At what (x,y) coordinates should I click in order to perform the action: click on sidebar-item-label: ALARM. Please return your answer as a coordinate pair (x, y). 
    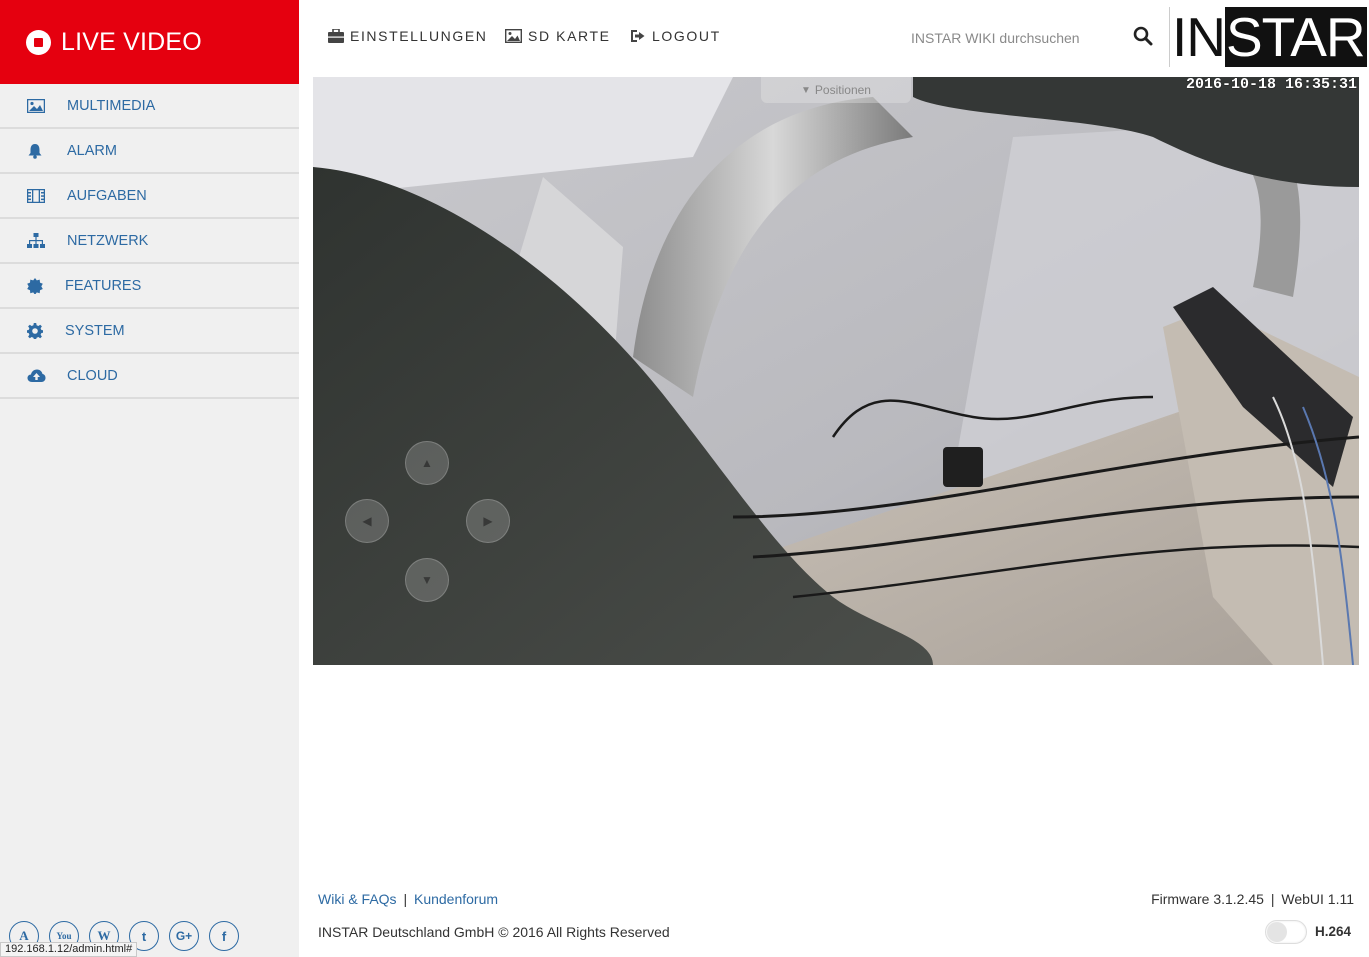
    Looking at the image, I should click on (92, 150).